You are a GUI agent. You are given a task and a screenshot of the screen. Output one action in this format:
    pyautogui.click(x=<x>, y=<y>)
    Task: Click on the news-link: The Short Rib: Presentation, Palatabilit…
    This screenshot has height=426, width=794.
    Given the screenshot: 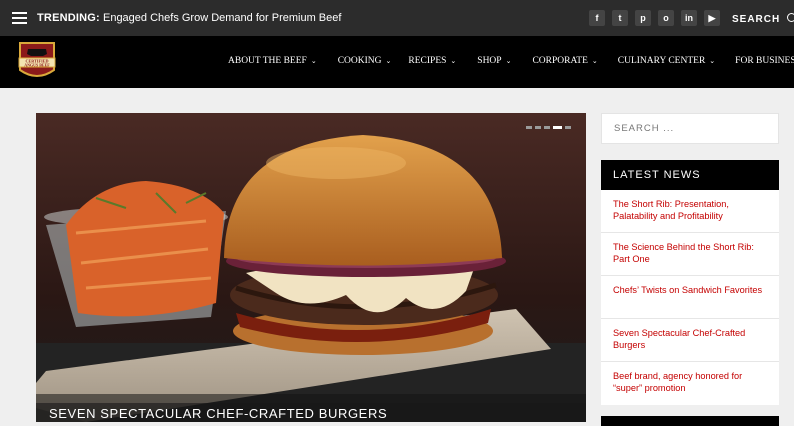 What is the action you would take?
    pyautogui.click(x=690, y=211)
    